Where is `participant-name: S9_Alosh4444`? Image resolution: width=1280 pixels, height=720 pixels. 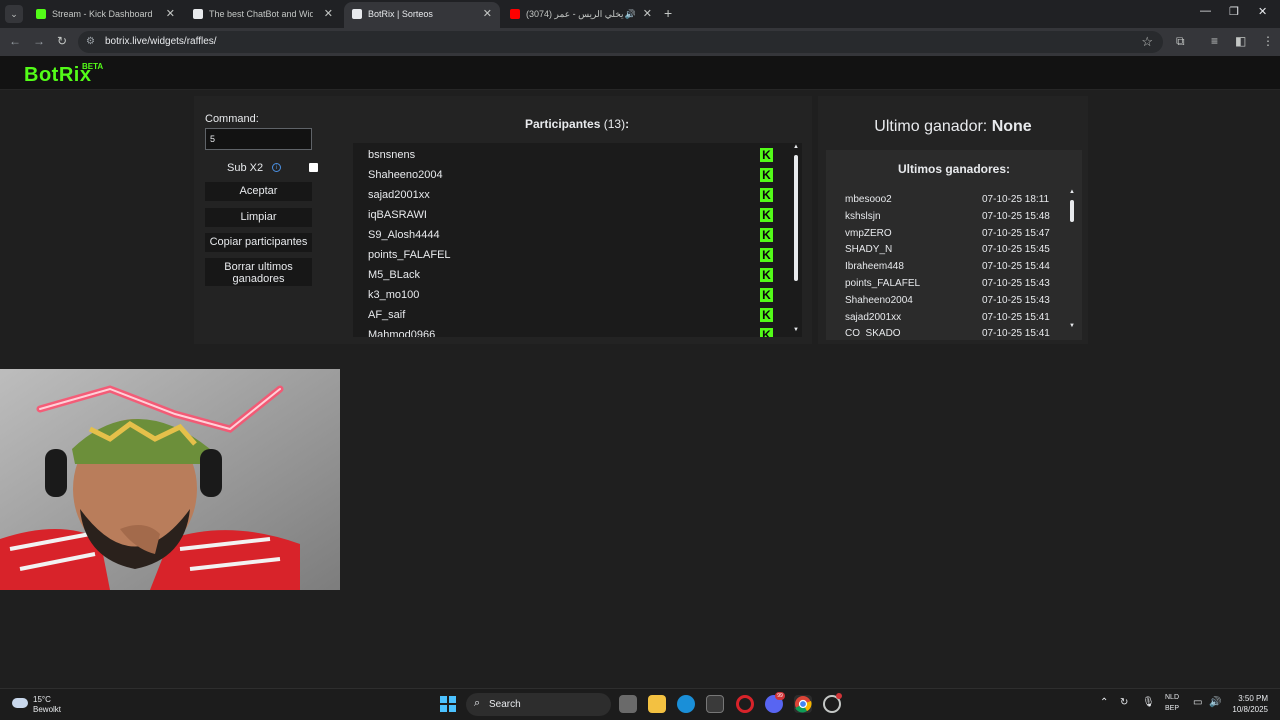 participant-name: S9_Alosh4444 is located at coordinates (404, 235).